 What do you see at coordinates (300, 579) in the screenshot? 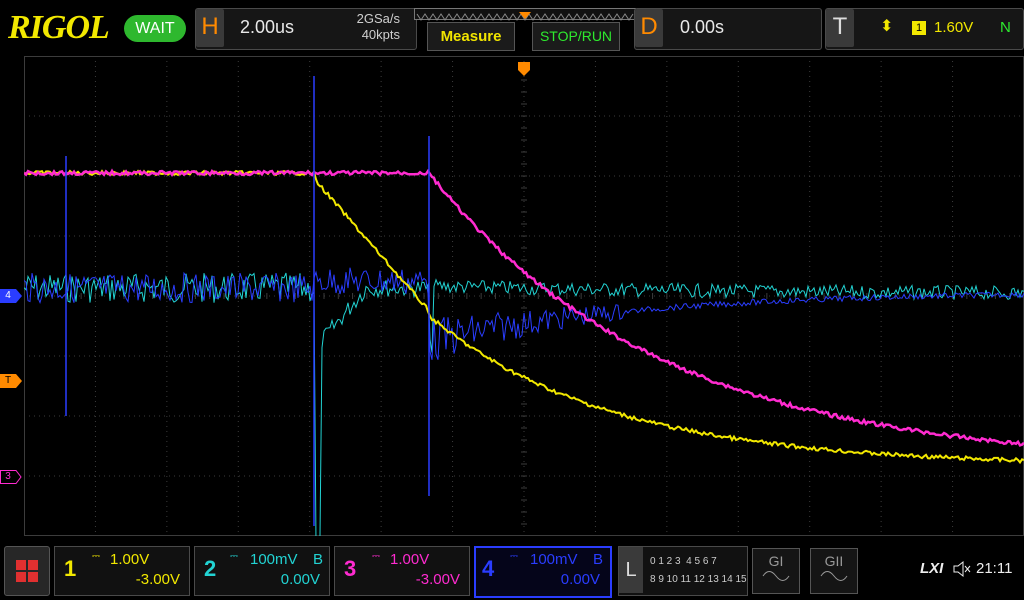
I see `channel2-offset: 0.00V` at bounding box center [300, 579].